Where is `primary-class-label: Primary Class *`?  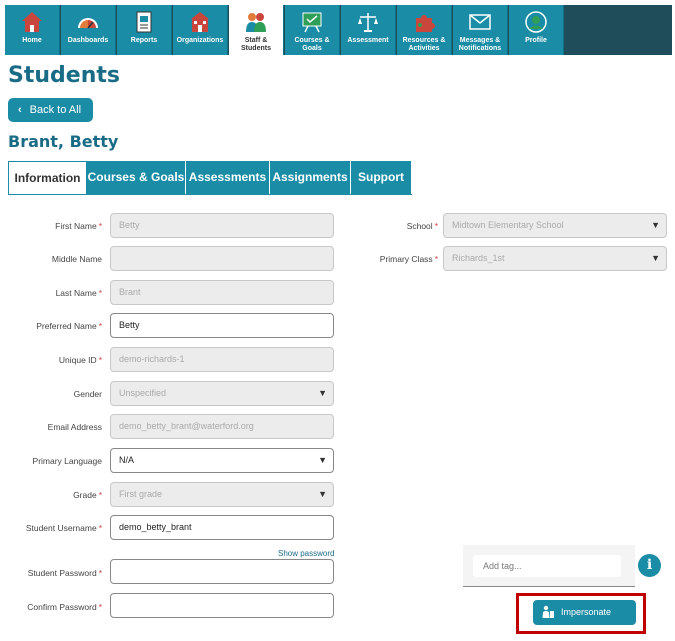 primary-class-label: Primary Class * is located at coordinates (408, 259).